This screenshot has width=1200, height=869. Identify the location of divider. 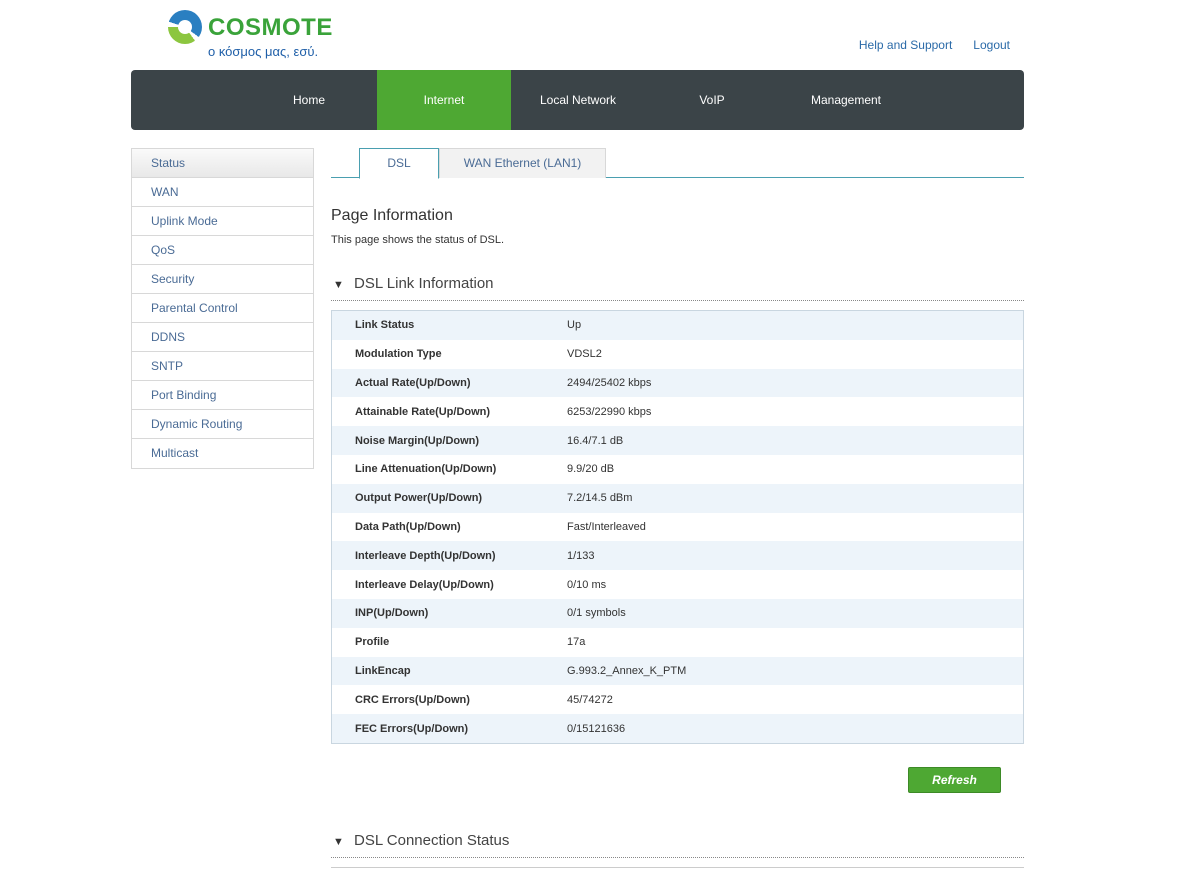
(677, 867).